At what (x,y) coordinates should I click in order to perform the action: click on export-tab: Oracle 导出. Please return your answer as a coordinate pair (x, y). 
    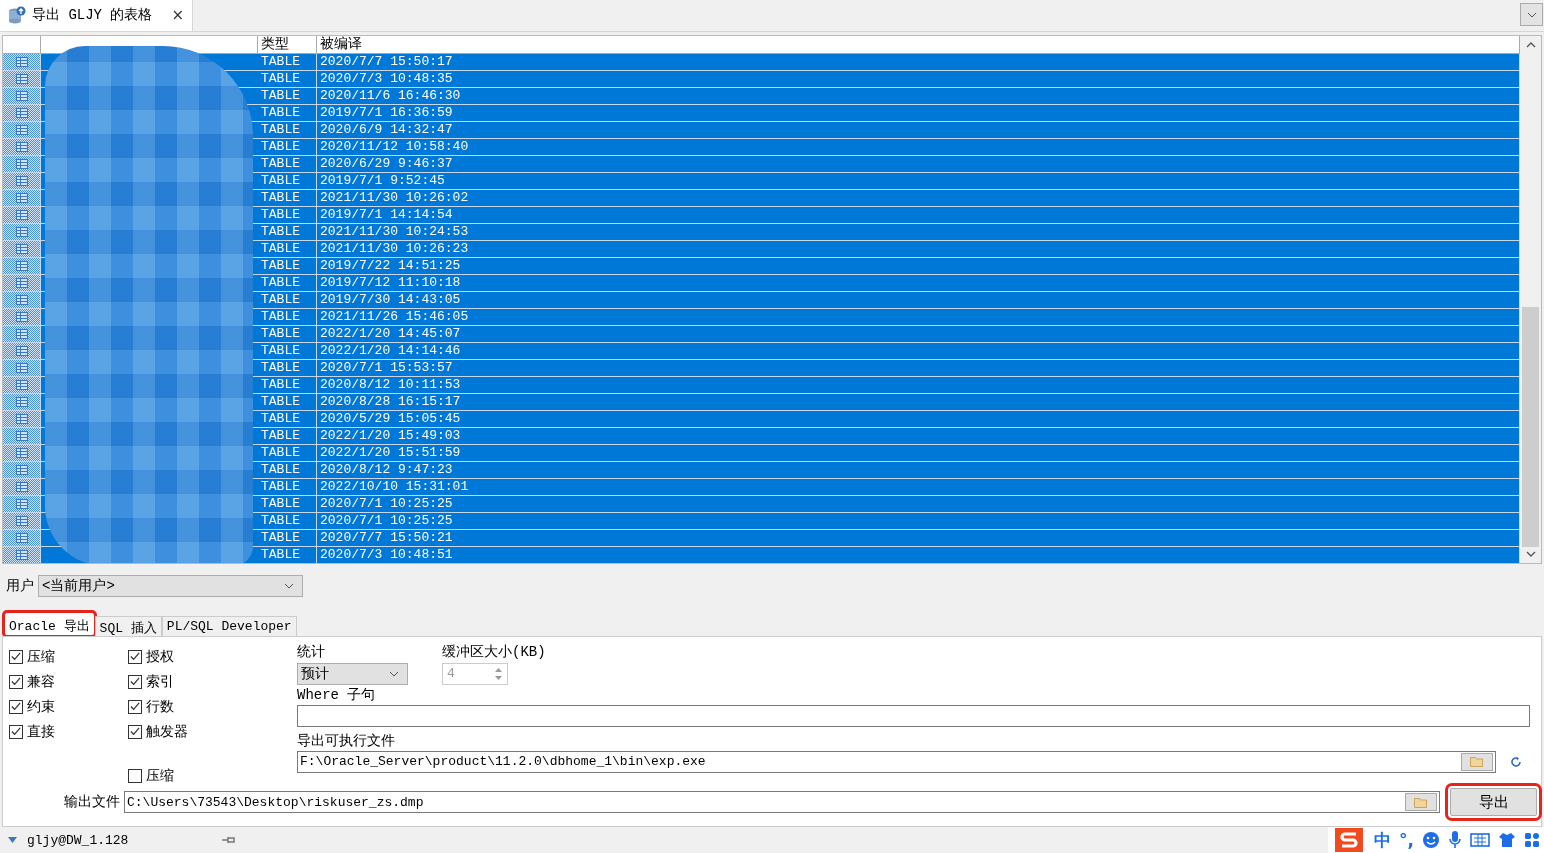
    Looking at the image, I should click on (49, 623).